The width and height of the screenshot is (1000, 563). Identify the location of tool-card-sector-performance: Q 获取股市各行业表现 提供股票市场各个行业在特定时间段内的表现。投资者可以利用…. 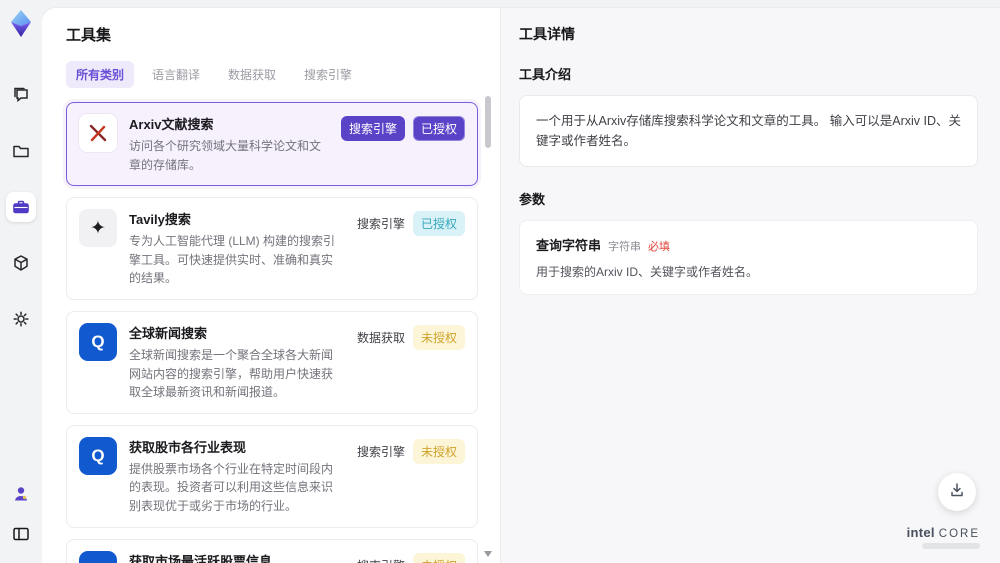
(272, 476).